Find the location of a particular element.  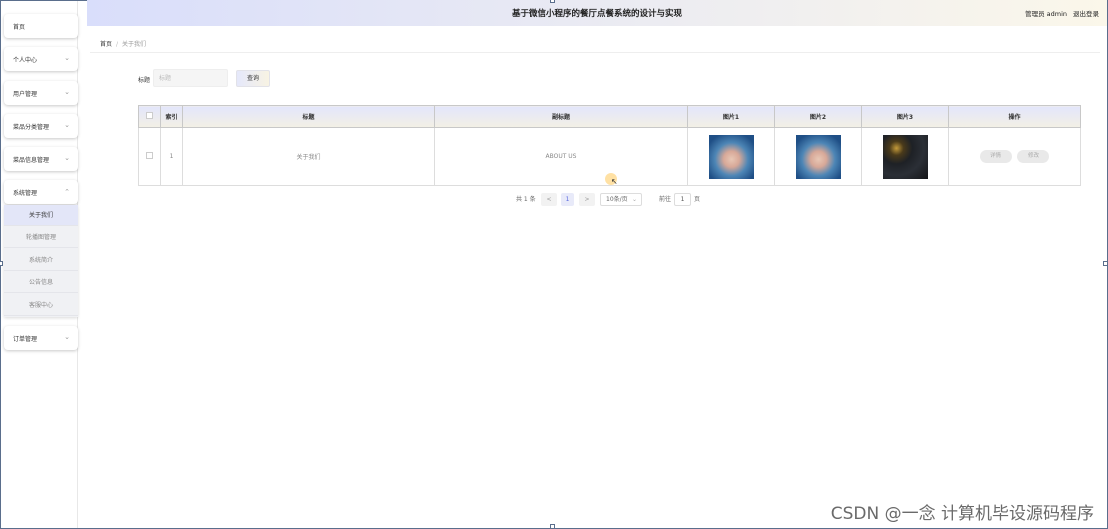

csdn-watermark: CSDN @一念 计算机毕设源码程序 is located at coordinates (962, 514).